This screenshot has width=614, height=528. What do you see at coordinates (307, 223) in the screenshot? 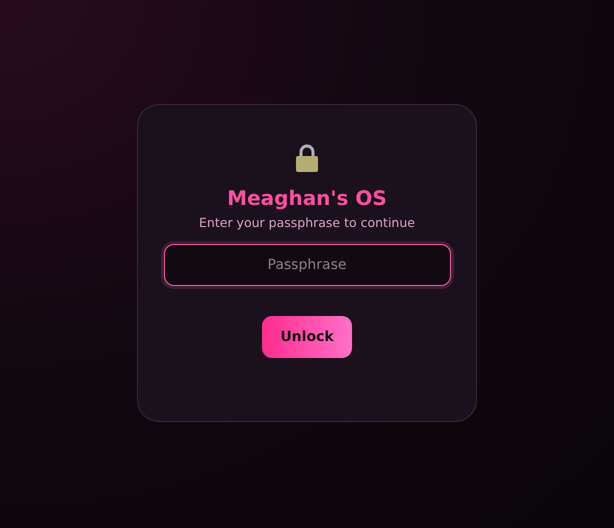
I see `subtitle: Enter your passphrase to continue` at bounding box center [307, 223].